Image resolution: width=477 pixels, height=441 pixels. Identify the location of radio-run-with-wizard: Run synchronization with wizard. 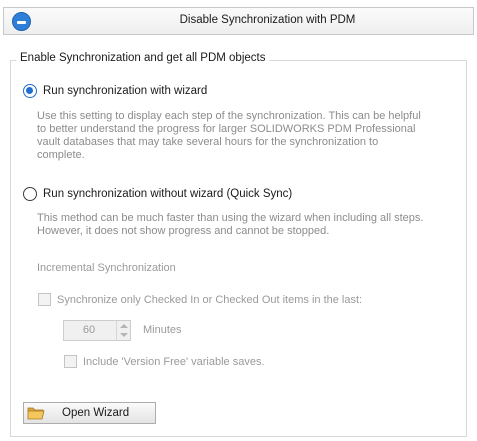
(115, 91).